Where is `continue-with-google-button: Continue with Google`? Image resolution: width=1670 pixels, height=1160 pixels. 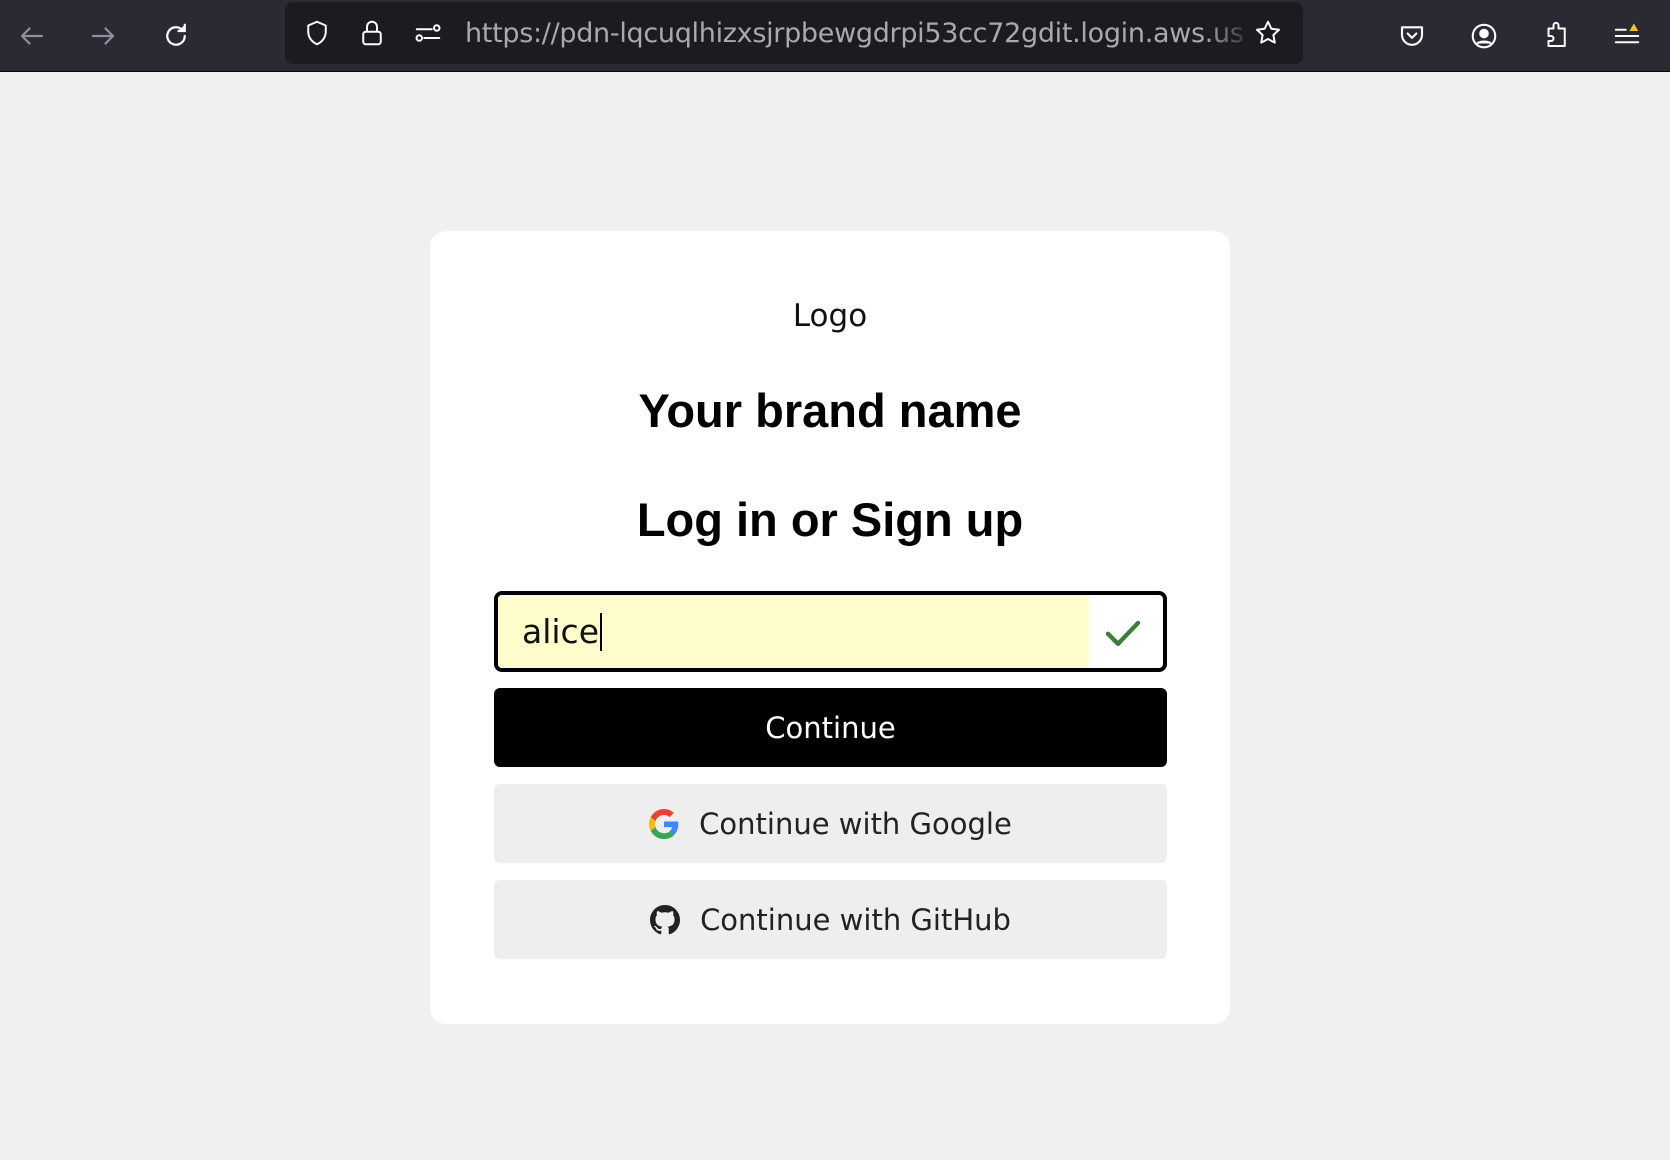 continue-with-google-button: Continue with Google is located at coordinates (830, 823).